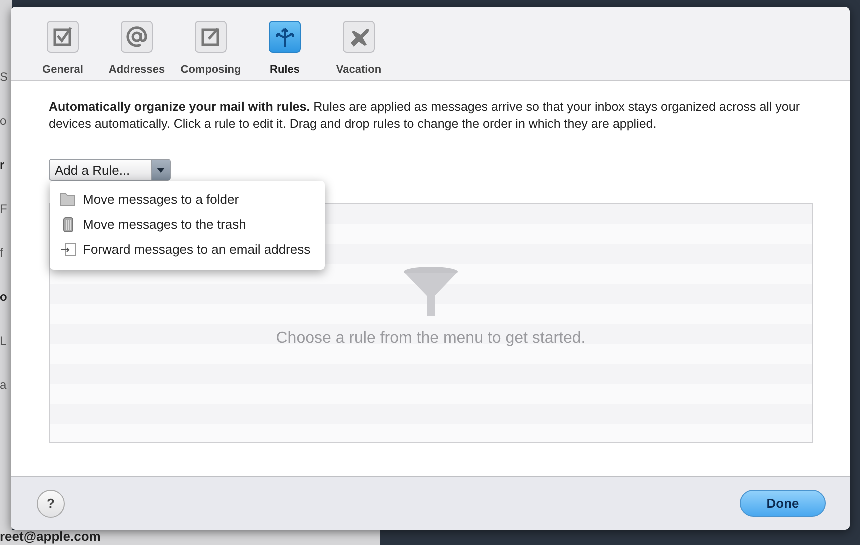  I want to click on caret-icon, so click(160, 170).